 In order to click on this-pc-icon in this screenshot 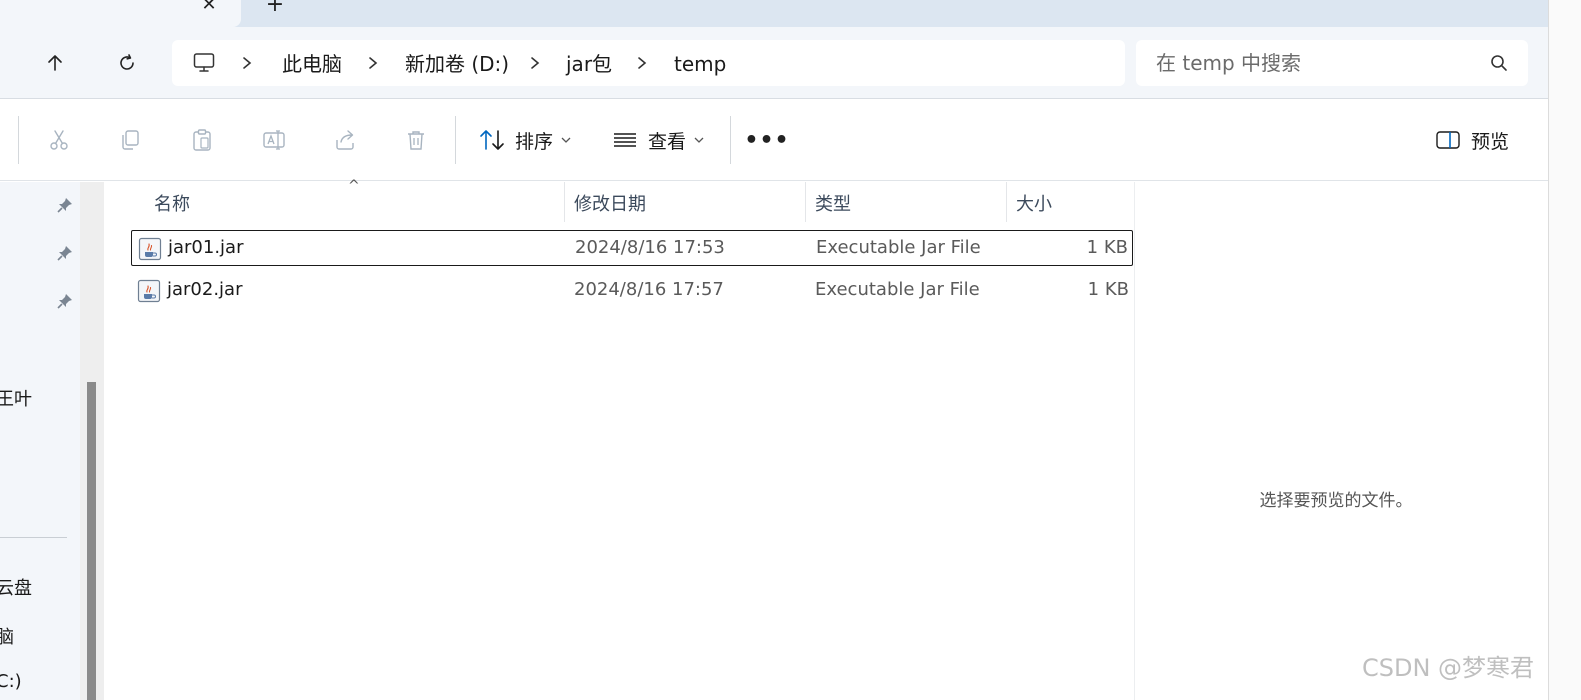, I will do `click(204, 65)`.